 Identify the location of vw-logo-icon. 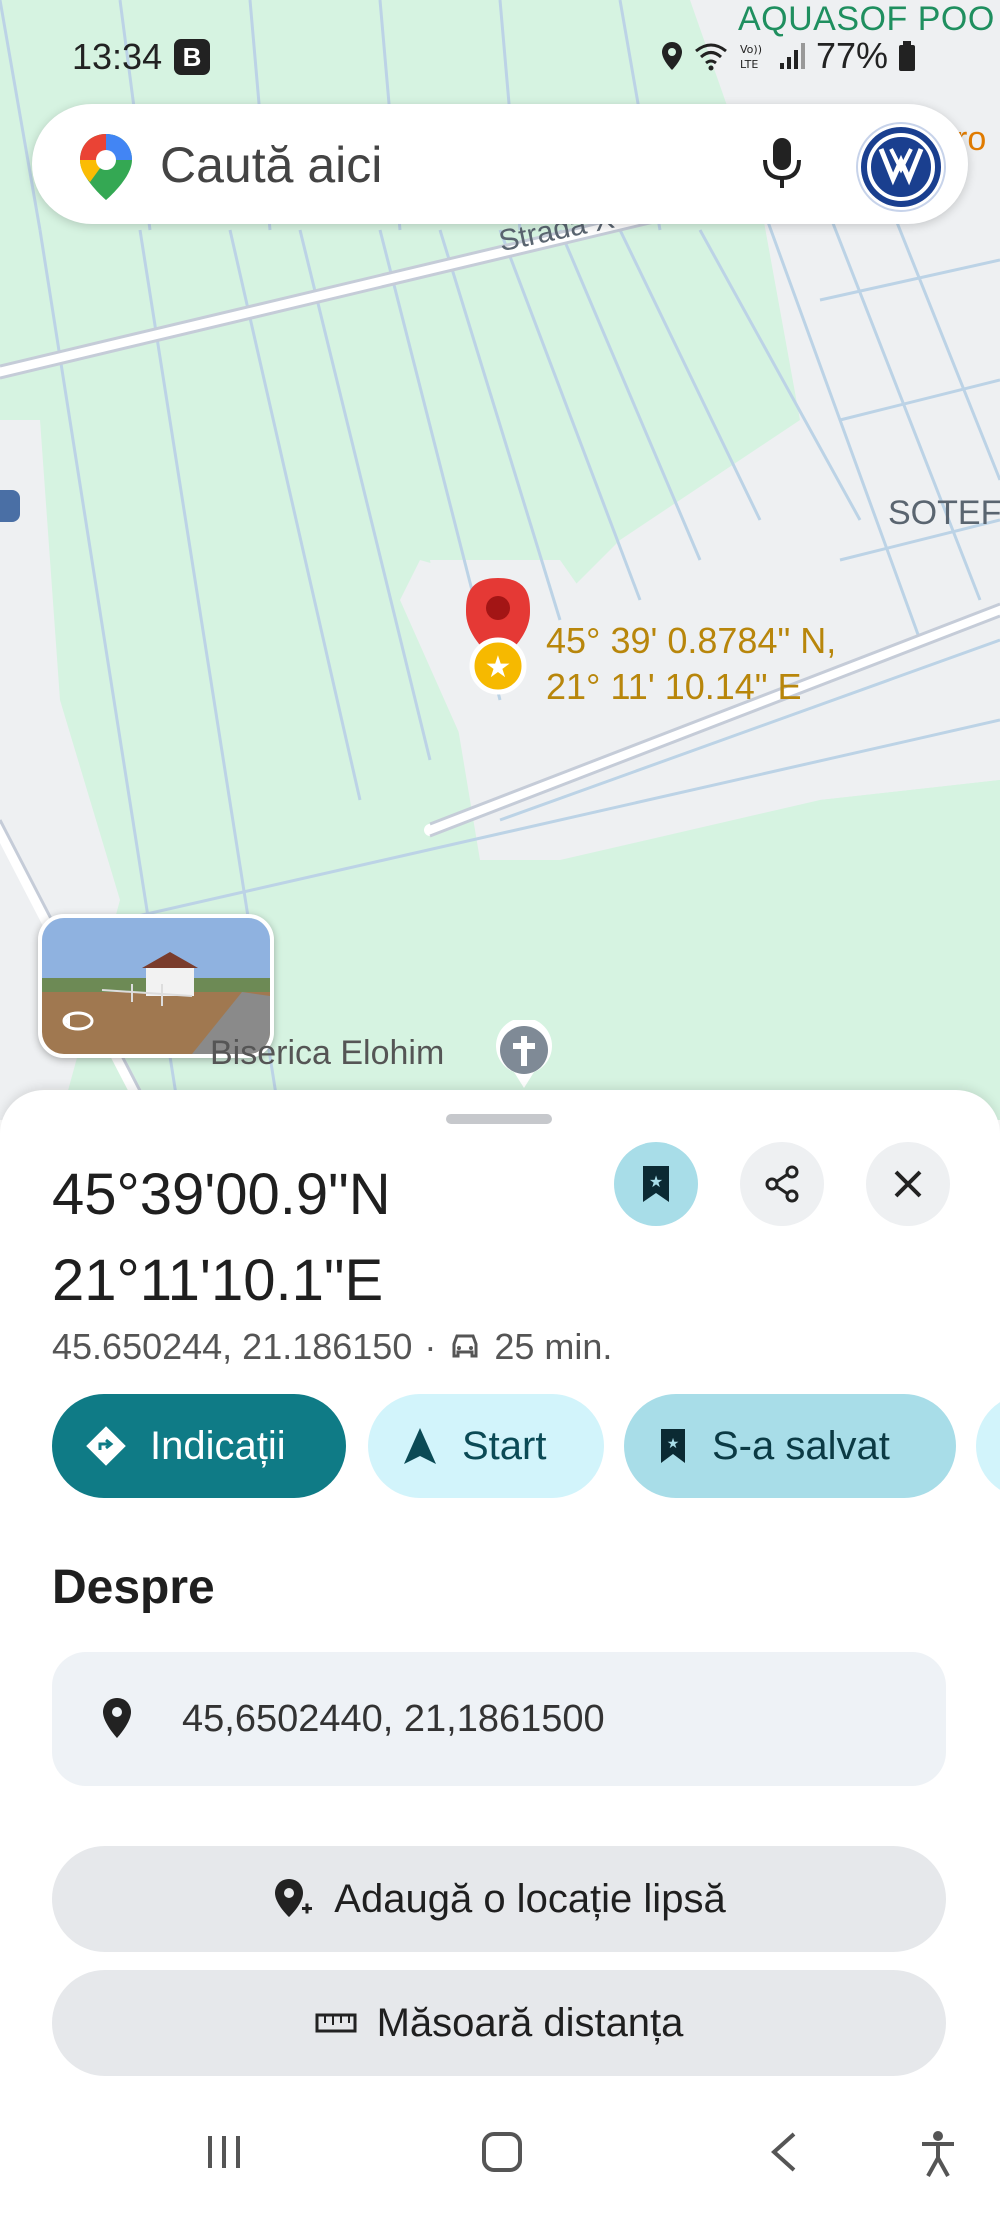
(901, 167).